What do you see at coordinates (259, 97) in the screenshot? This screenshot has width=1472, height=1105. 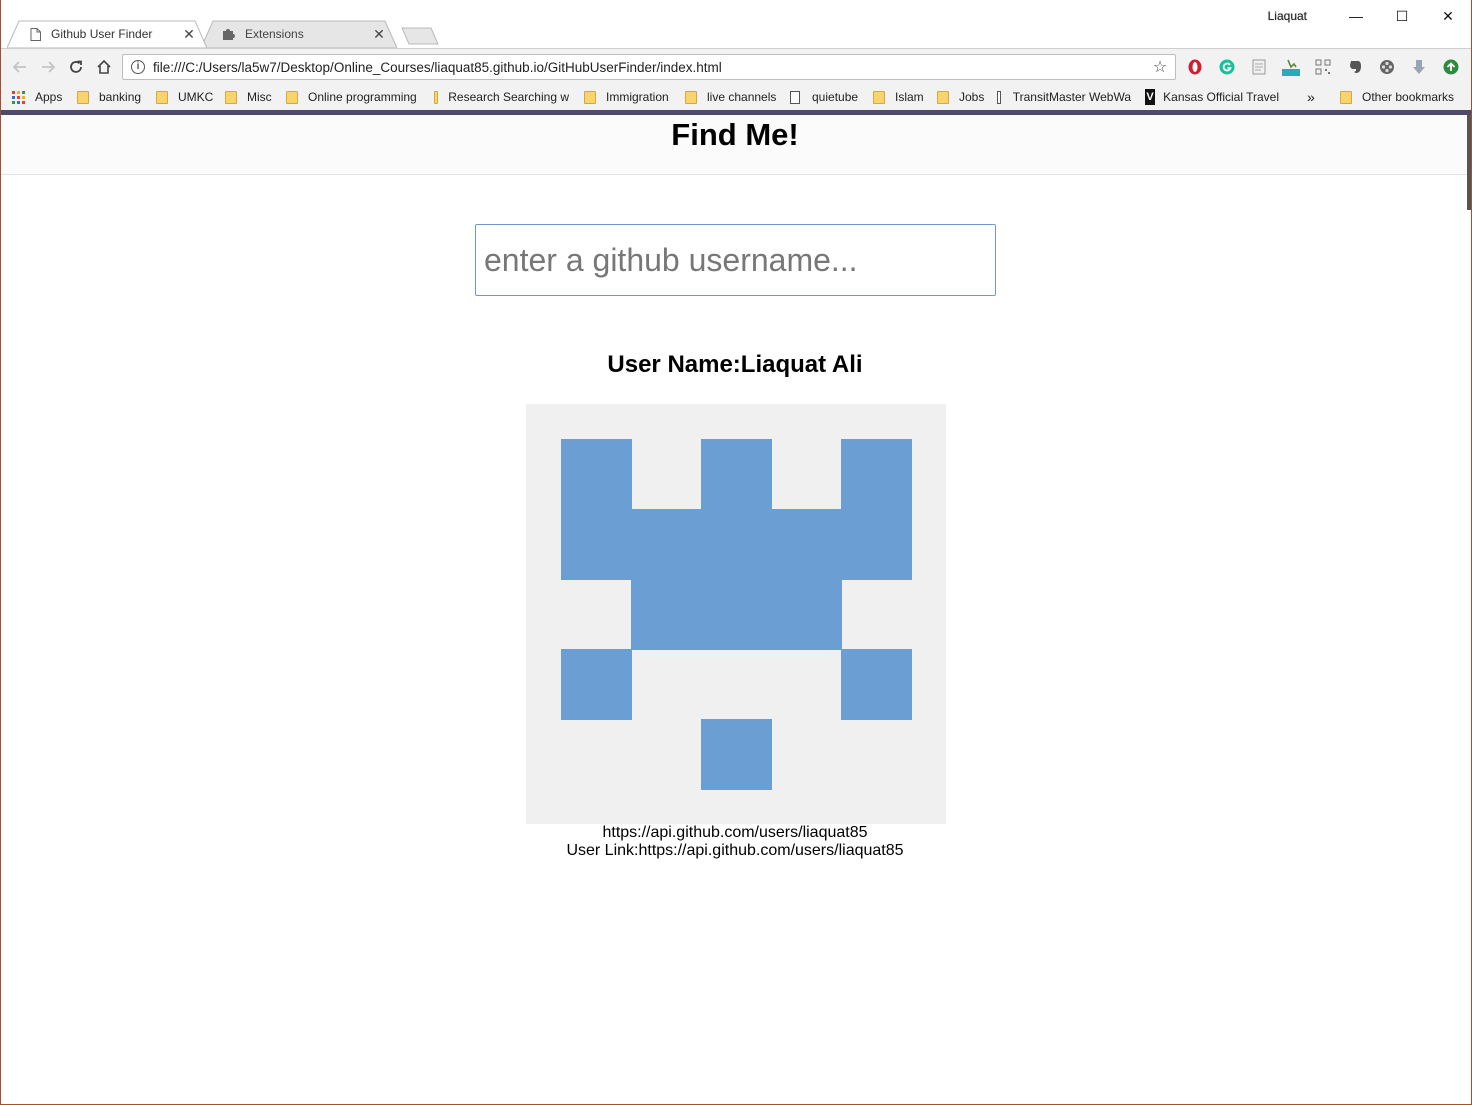 I see `bookmark-label: Misc` at bounding box center [259, 97].